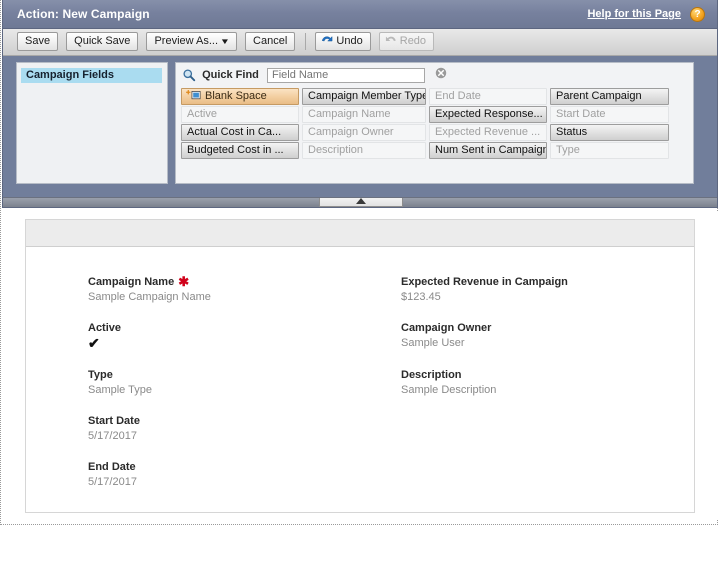  What do you see at coordinates (92, 123) in the screenshot?
I see `field-category-list: Campaign Fields` at bounding box center [92, 123].